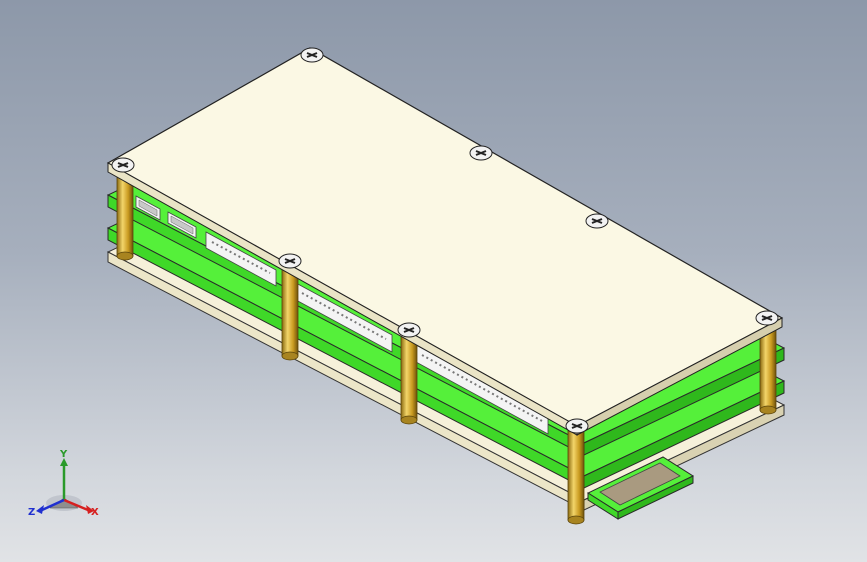 The image size is (867, 562). What do you see at coordinates (95, 512) in the screenshot?
I see `x-axis-label: X` at bounding box center [95, 512].